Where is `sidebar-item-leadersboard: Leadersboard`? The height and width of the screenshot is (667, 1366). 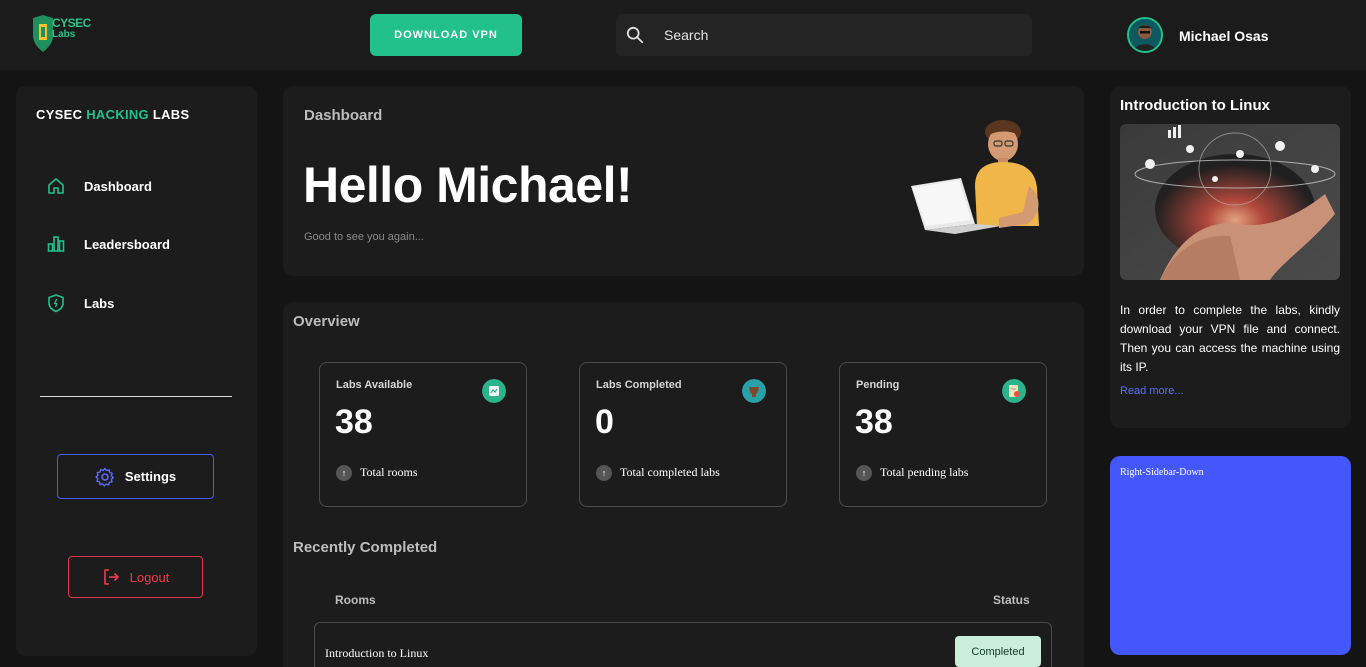 sidebar-item-leadersboard: Leadersboard is located at coordinates (108, 244).